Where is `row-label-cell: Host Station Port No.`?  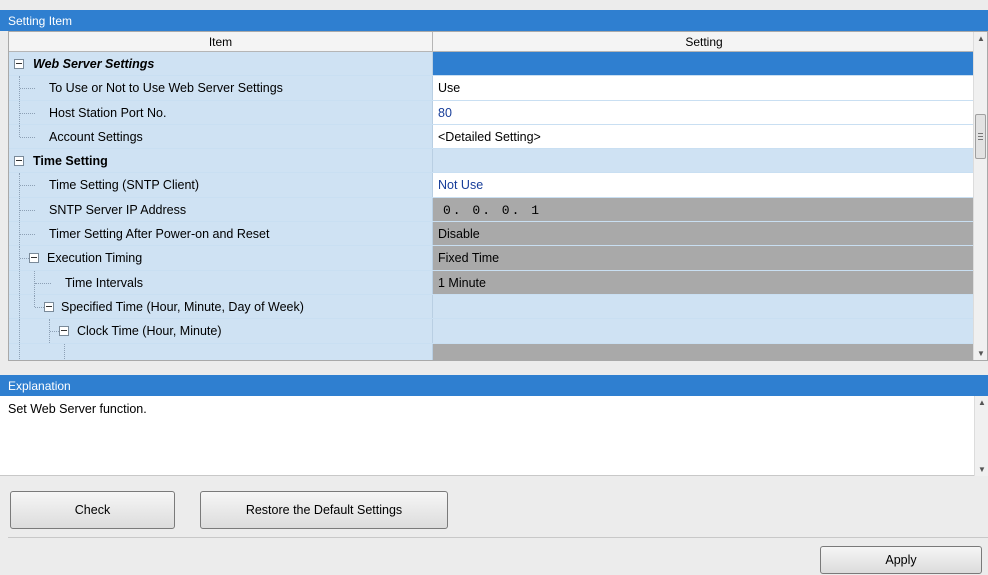 row-label-cell: Host Station Port No. is located at coordinates (221, 112).